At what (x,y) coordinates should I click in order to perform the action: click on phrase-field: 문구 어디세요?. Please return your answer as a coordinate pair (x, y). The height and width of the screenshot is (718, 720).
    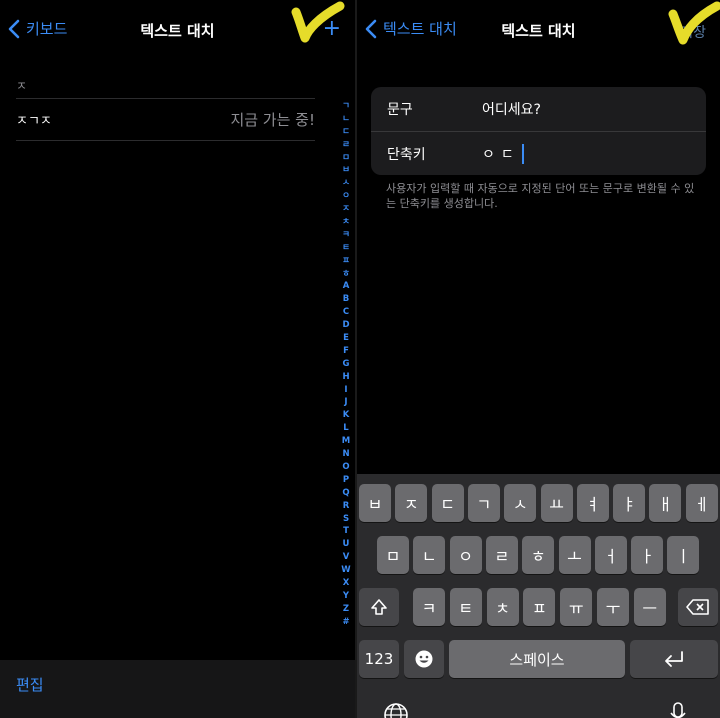
    Looking at the image, I should click on (538, 109).